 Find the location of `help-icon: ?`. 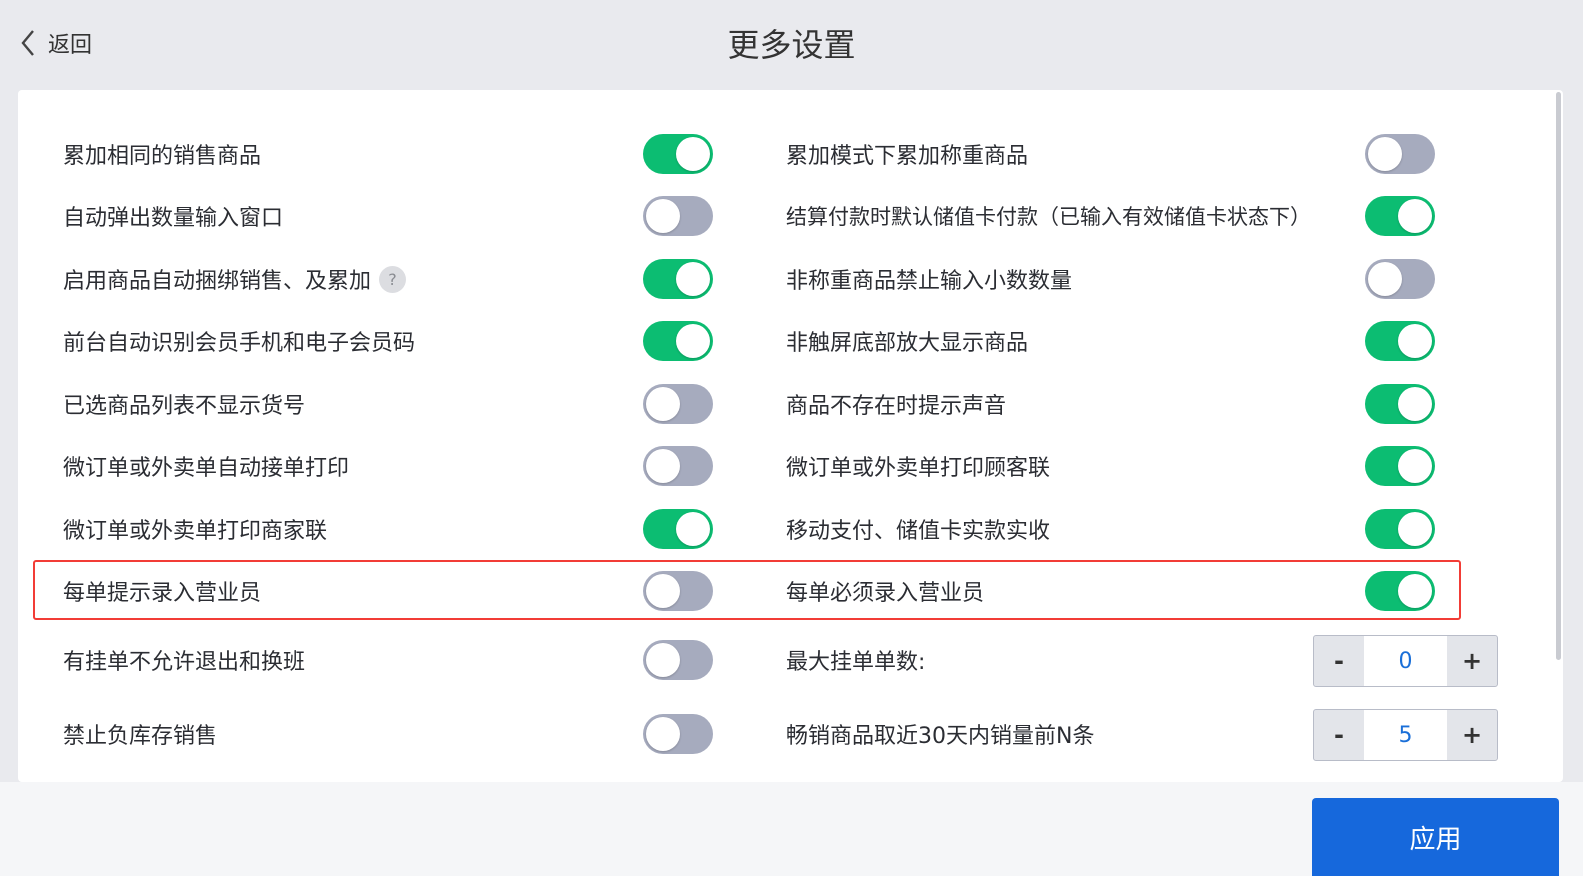

help-icon: ? is located at coordinates (393, 279).